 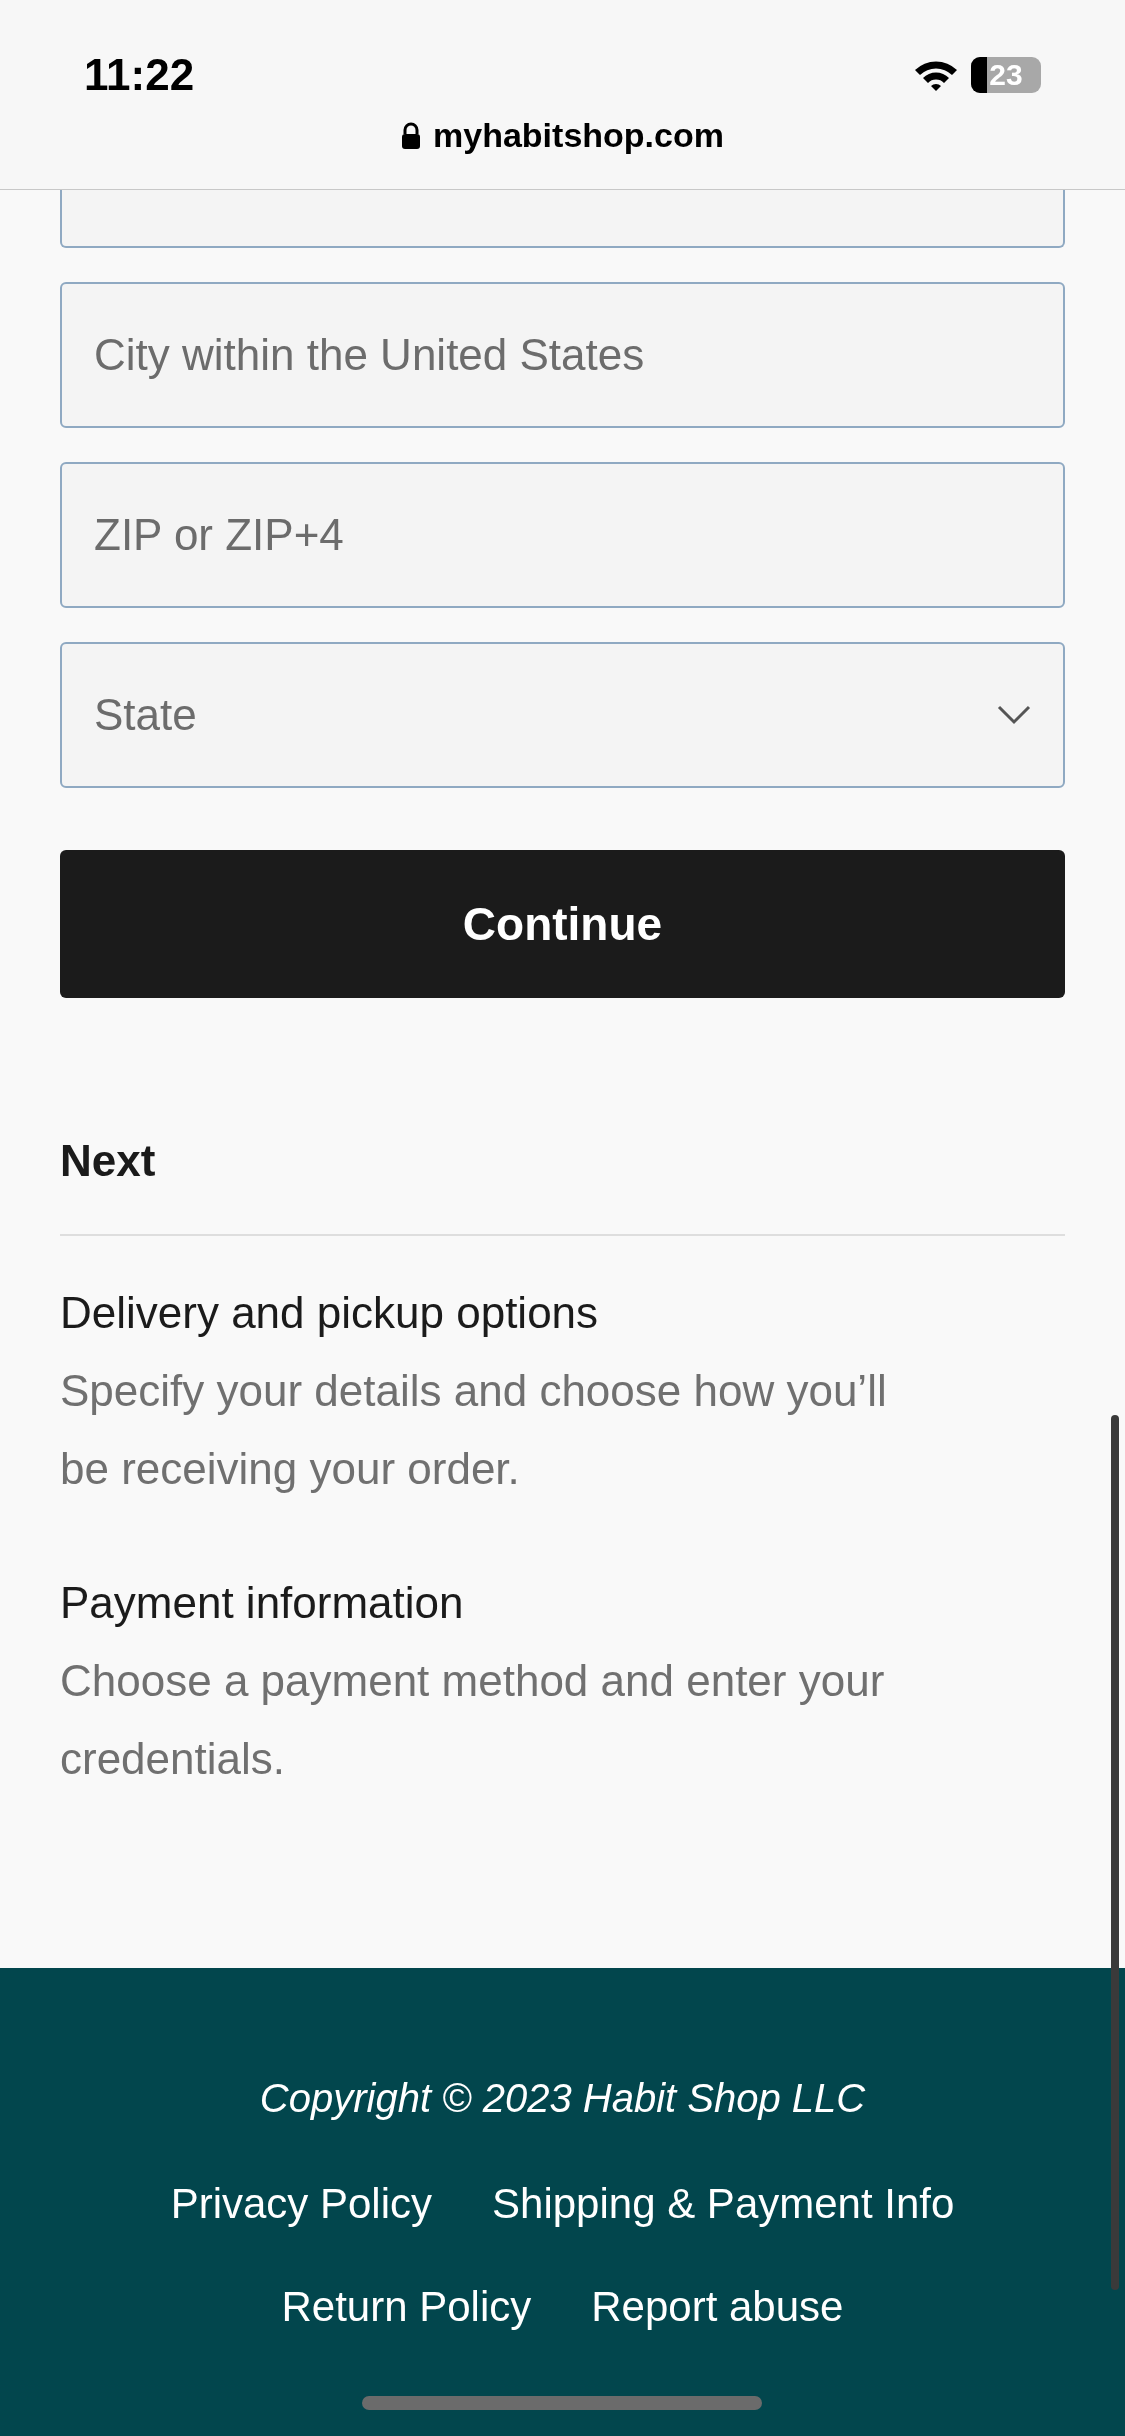 What do you see at coordinates (1006, 75) in the screenshot?
I see `battery-percent: 23` at bounding box center [1006, 75].